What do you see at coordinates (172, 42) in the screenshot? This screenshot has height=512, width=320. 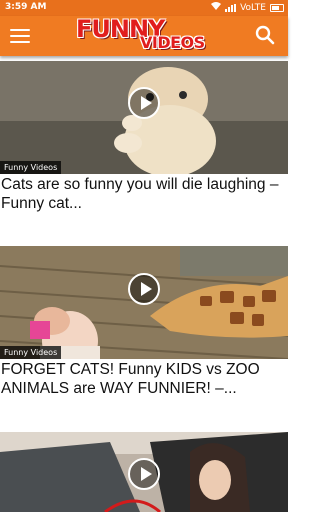 I see `logo-videos-text: VIDEOS` at bounding box center [172, 42].